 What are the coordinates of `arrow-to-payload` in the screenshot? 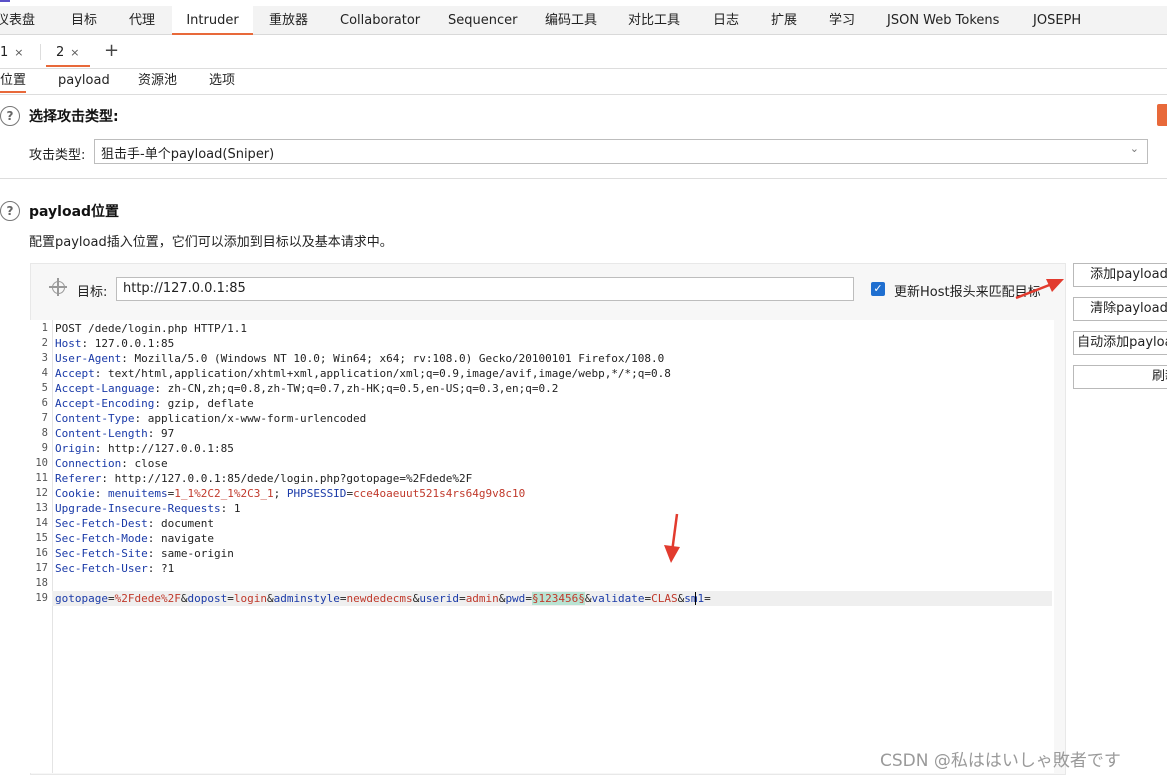 It's located at (672, 538).